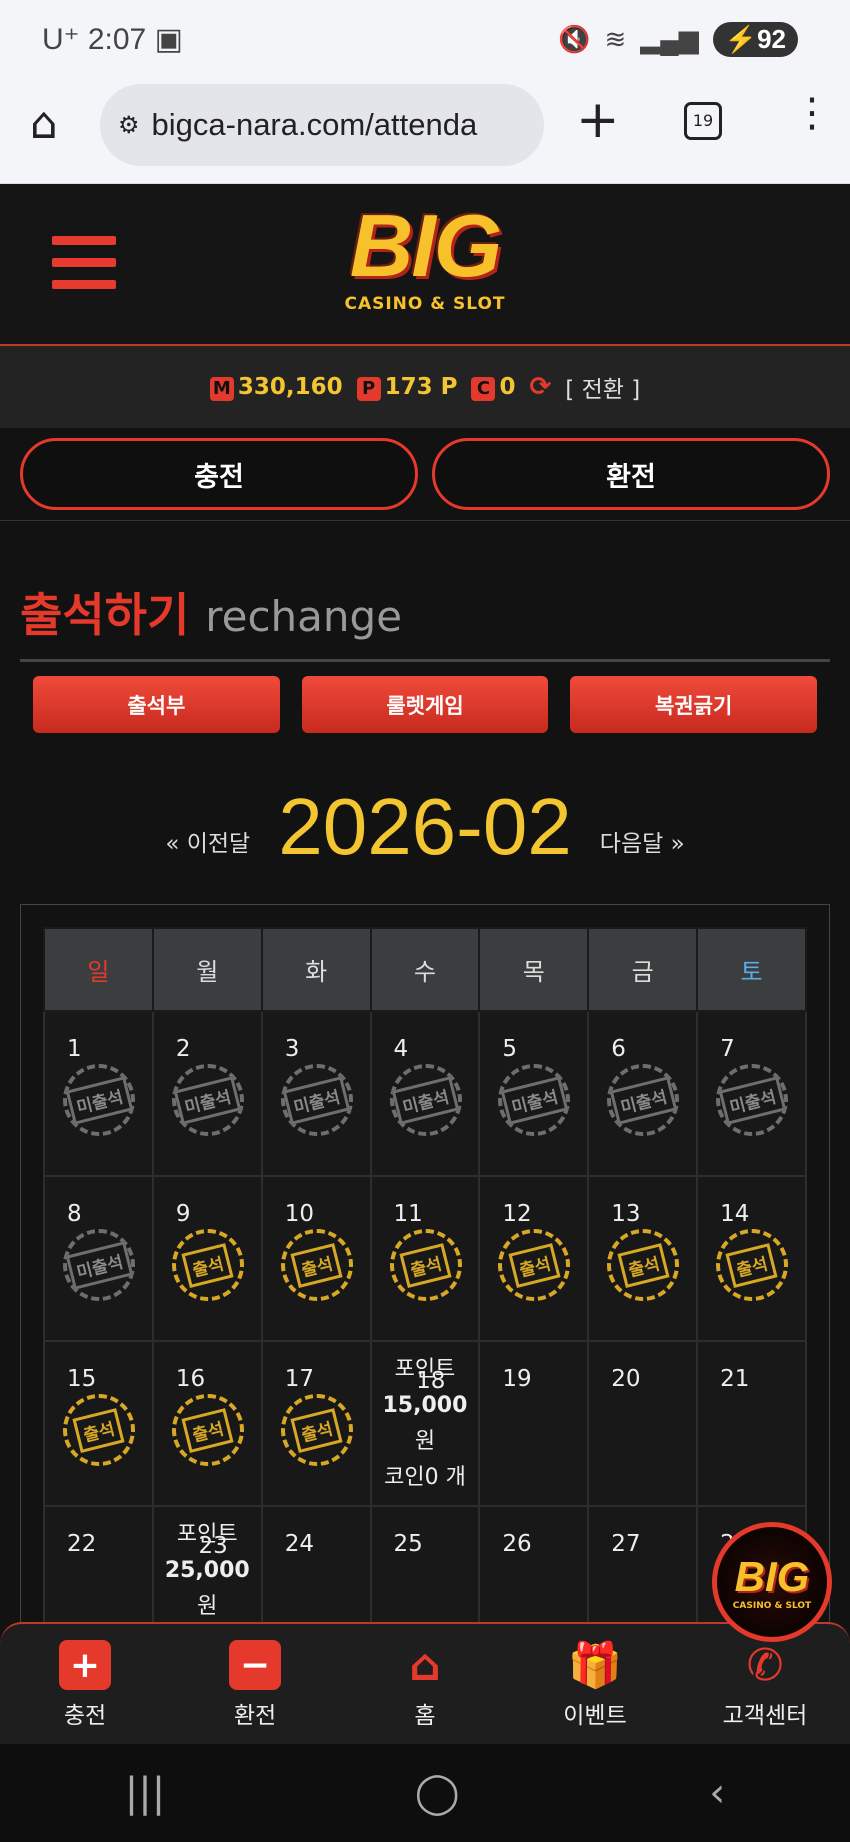 This screenshot has width=850, height=1842. I want to click on page-title: 출석하기 rechange, so click(425, 620).